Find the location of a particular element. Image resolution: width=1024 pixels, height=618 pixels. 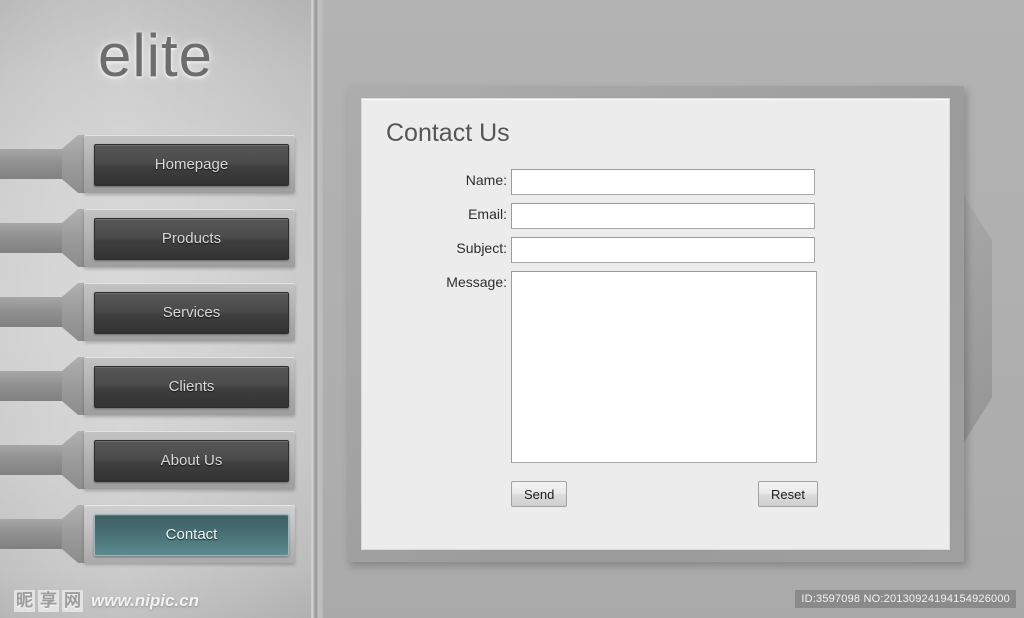

sidebar-item-label: Services is located at coordinates (191, 313).